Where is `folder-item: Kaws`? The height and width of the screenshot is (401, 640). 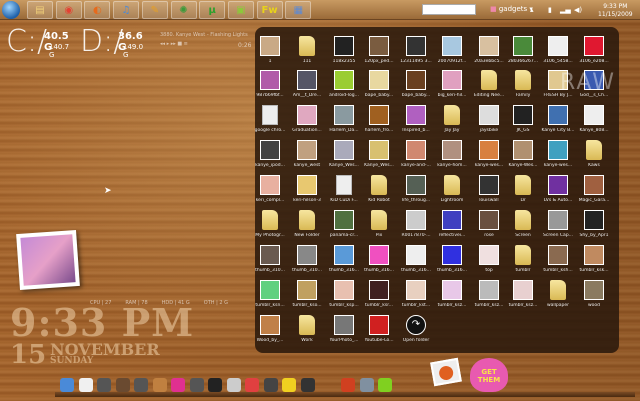 folder-item: Kaws is located at coordinates (594, 154).